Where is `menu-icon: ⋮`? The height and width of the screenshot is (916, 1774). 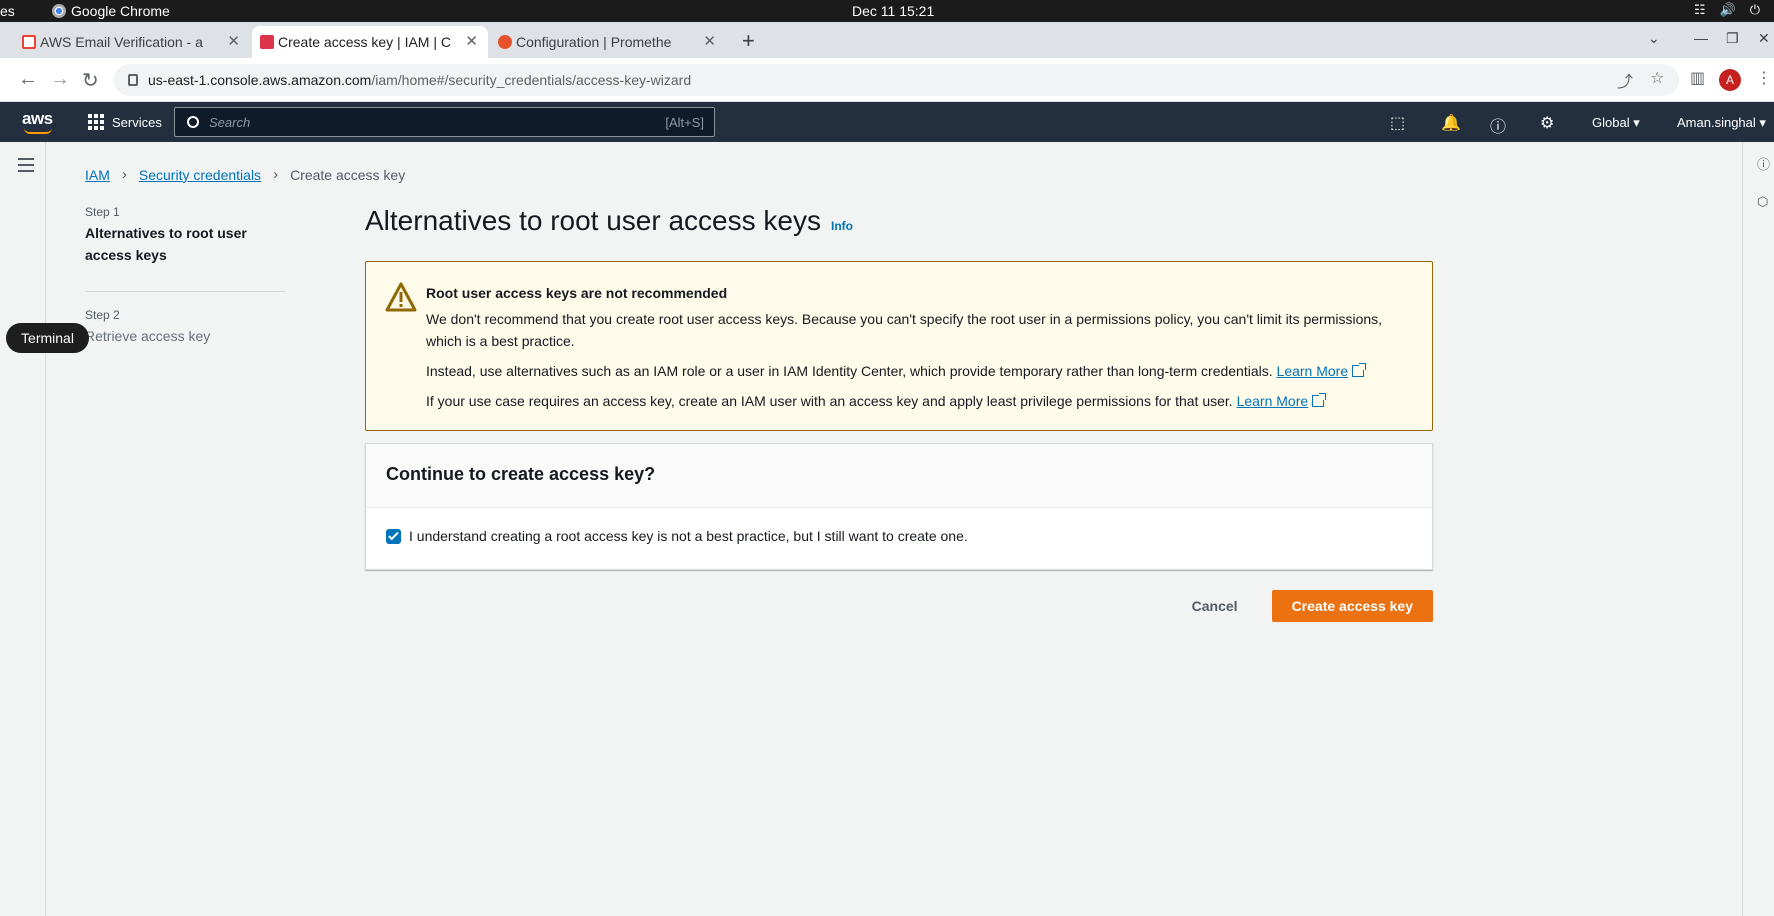 menu-icon: ⋮ is located at coordinates (1764, 78).